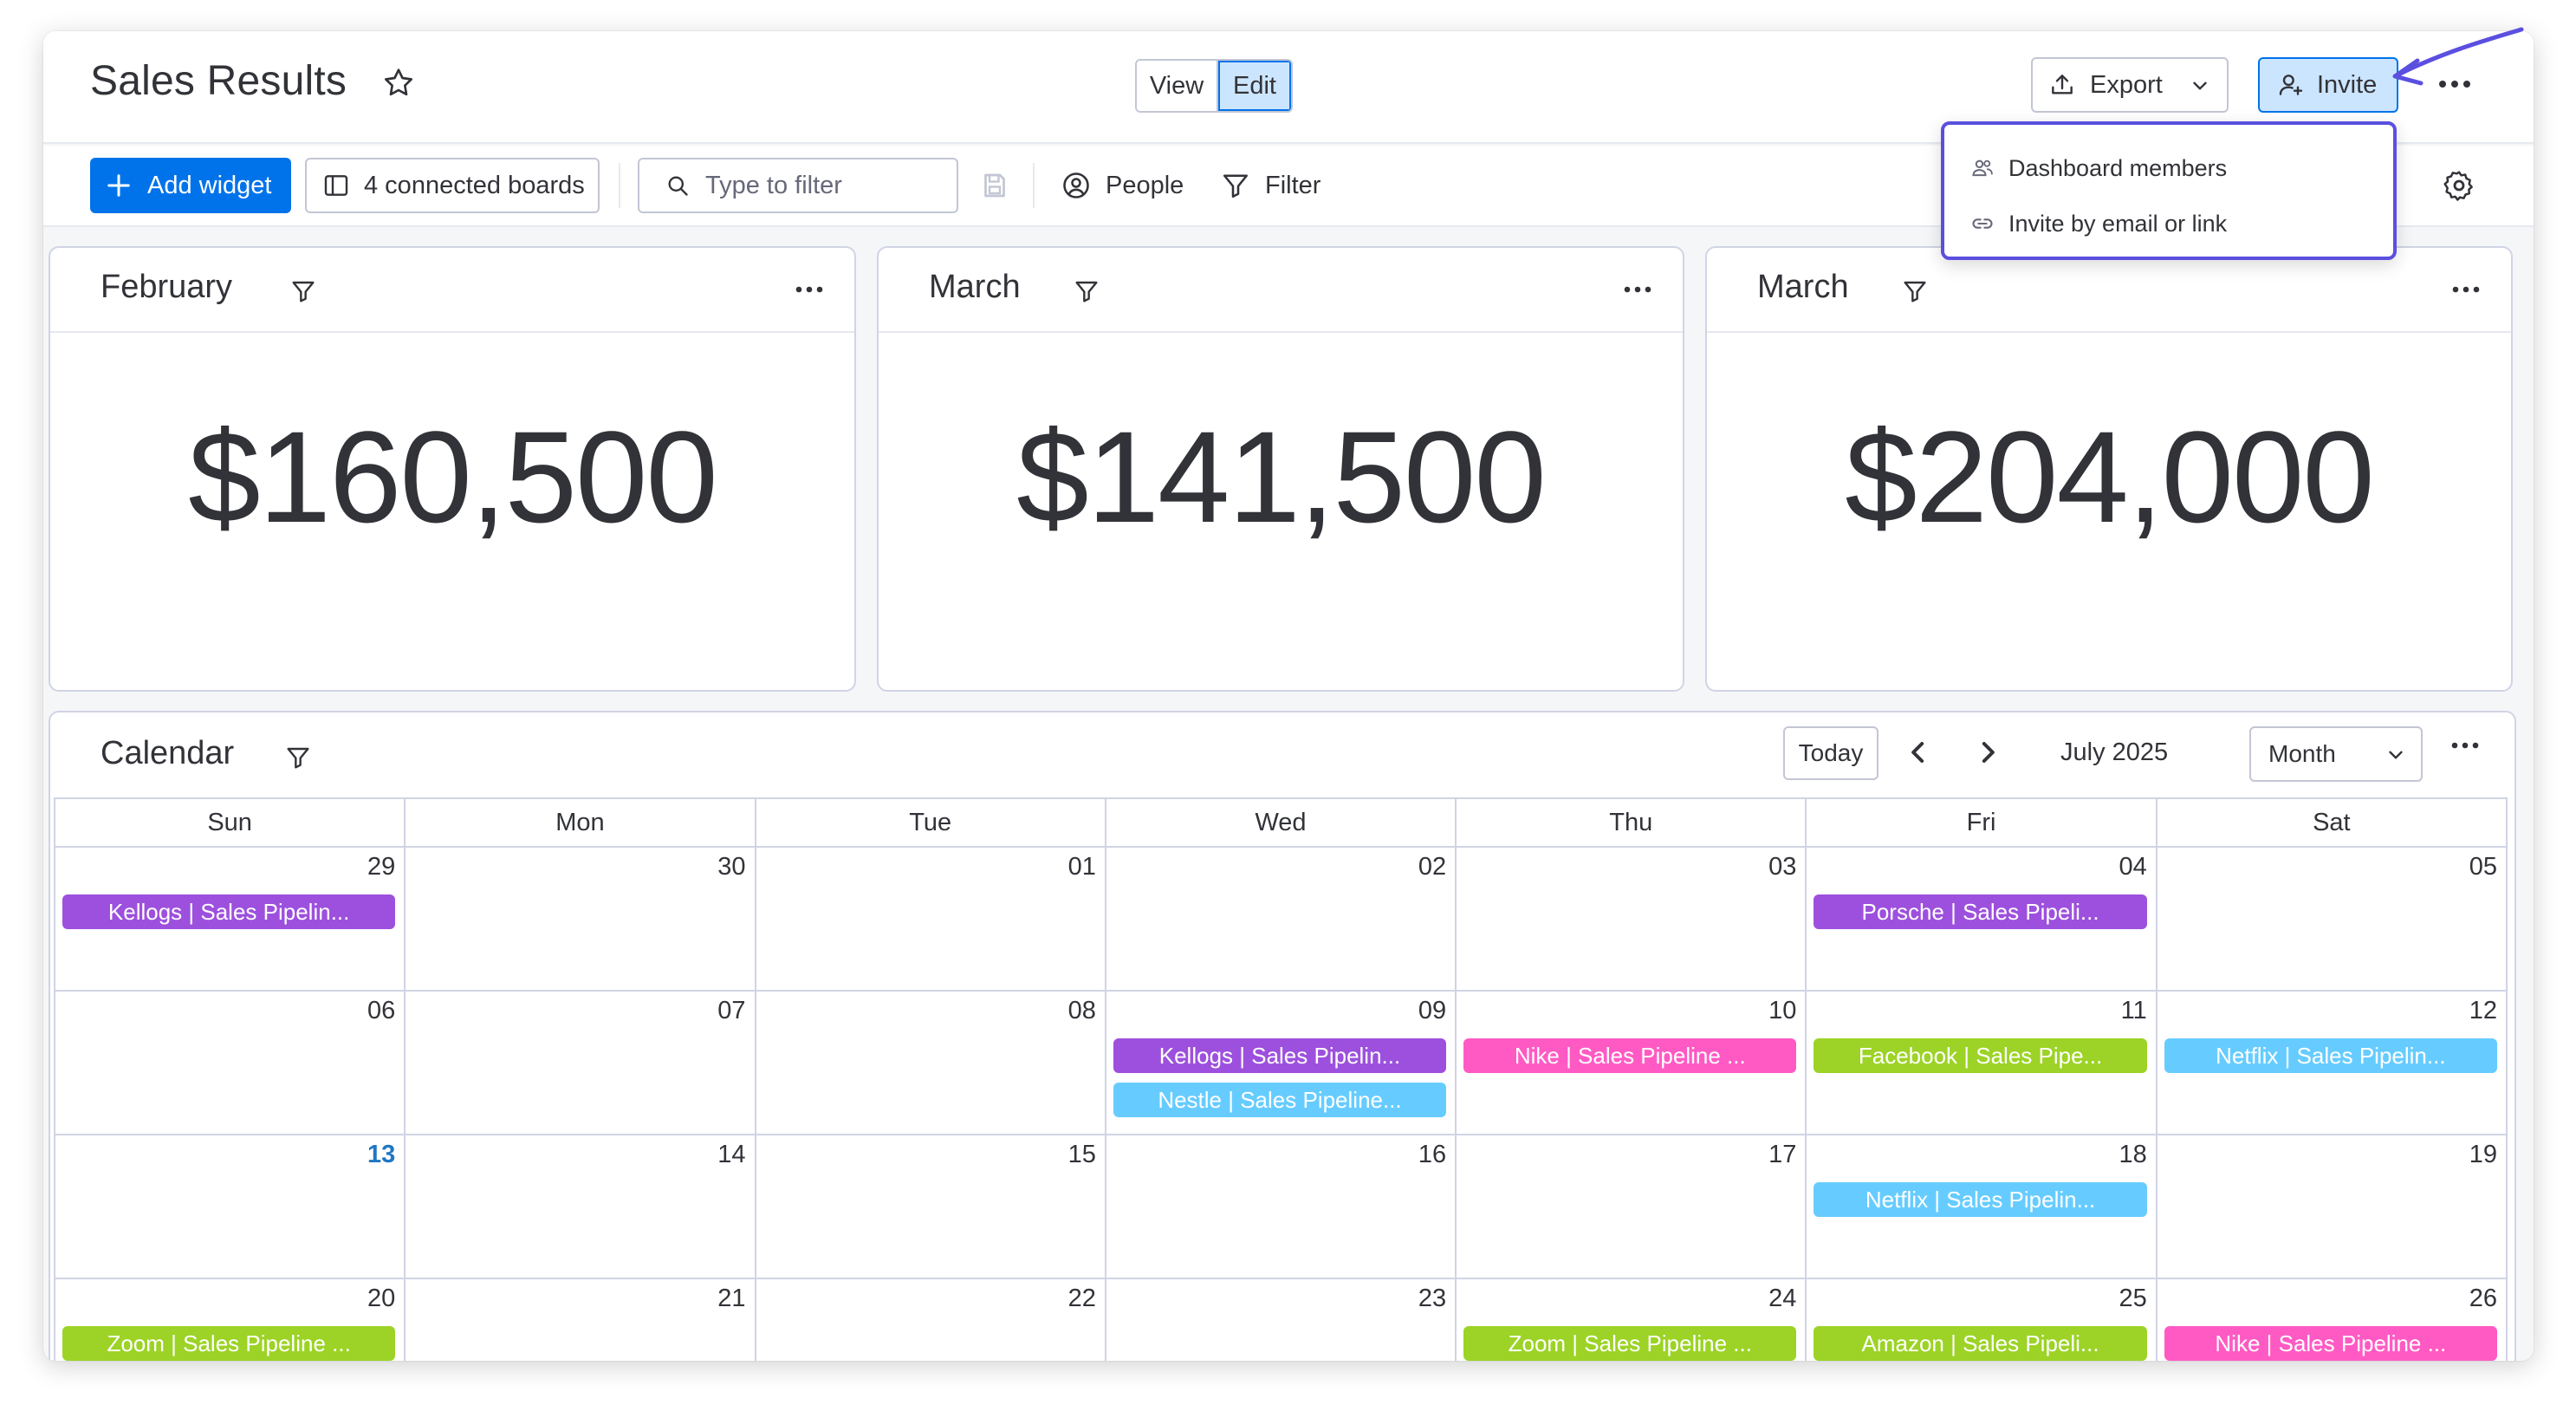  What do you see at coordinates (2168, 168) in the screenshot?
I see `menu-item-dashboard-members: Dashboard members` at bounding box center [2168, 168].